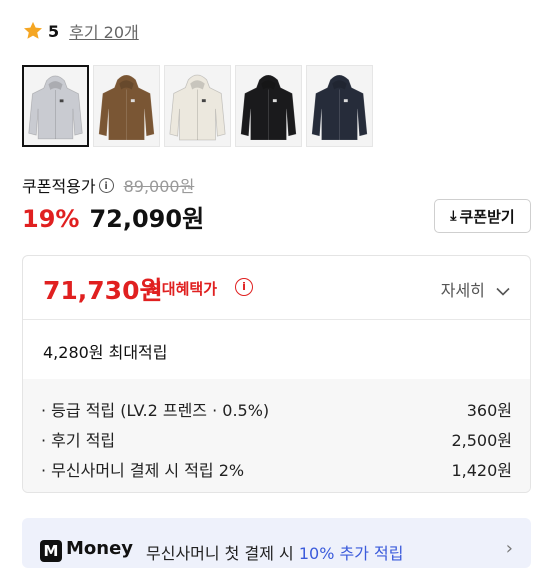 The width and height of the screenshot is (555, 568). What do you see at coordinates (276, 439) in the screenshot?
I see `point-row: · 후기 적립 2,500원` at bounding box center [276, 439].